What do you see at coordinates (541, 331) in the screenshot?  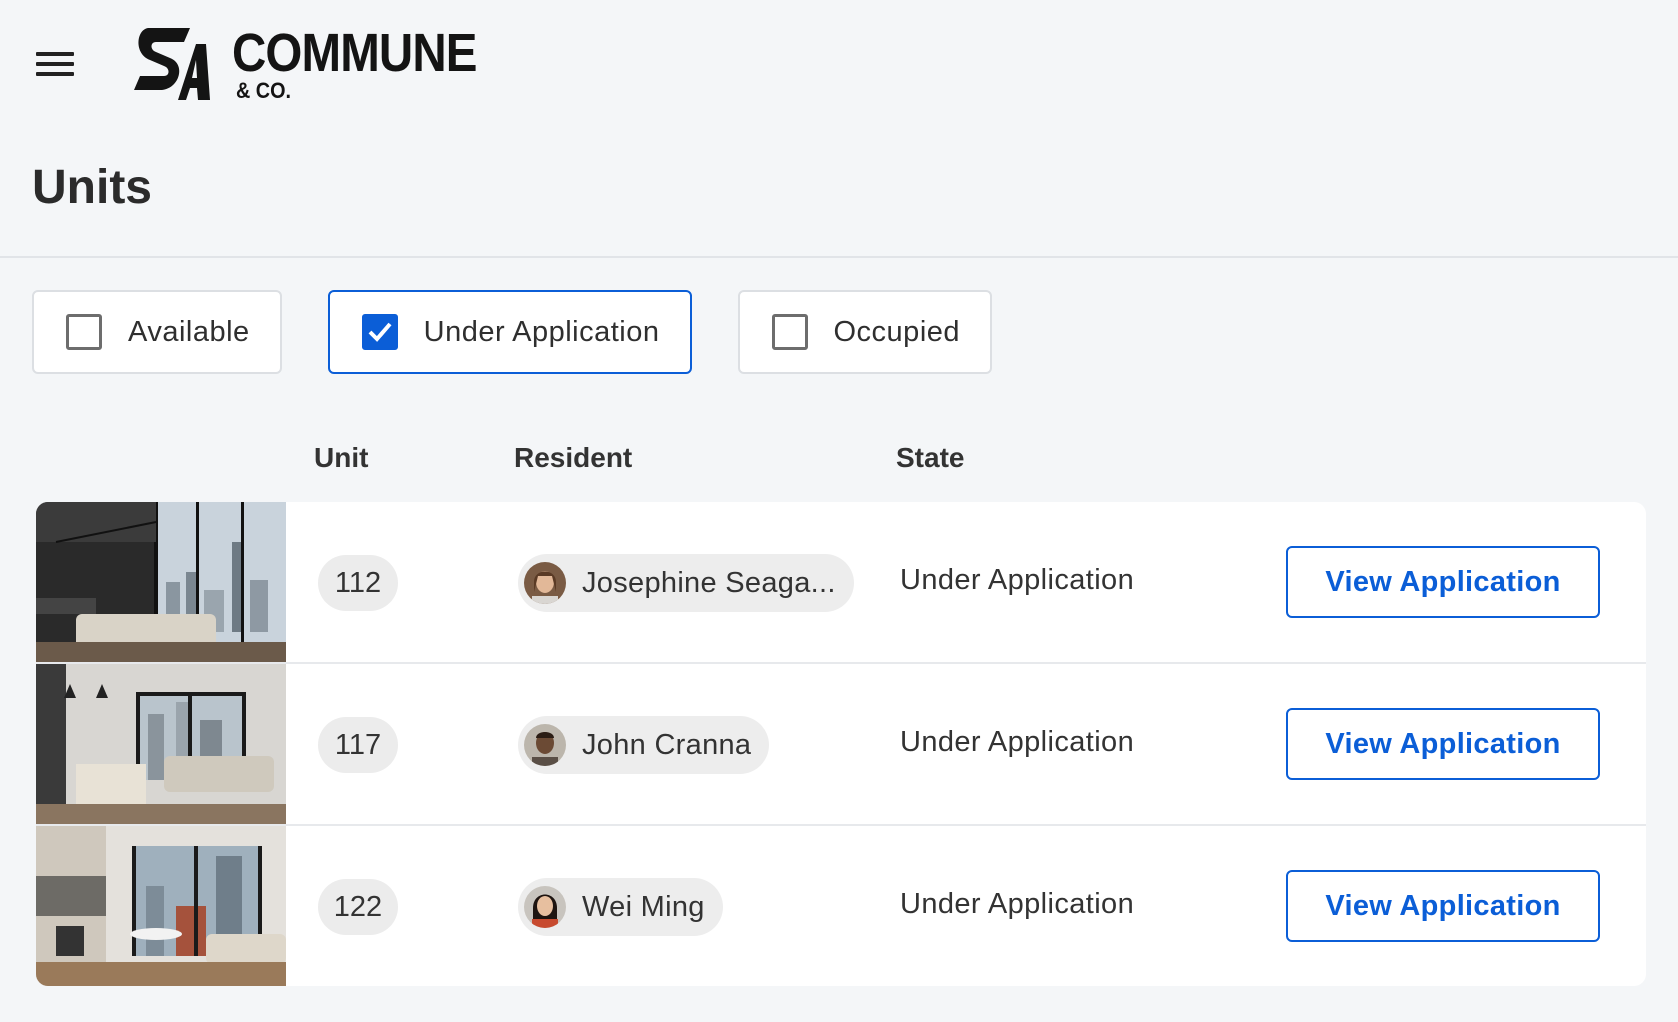 I see `filter-label: Under Application` at bounding box center [541, 331].